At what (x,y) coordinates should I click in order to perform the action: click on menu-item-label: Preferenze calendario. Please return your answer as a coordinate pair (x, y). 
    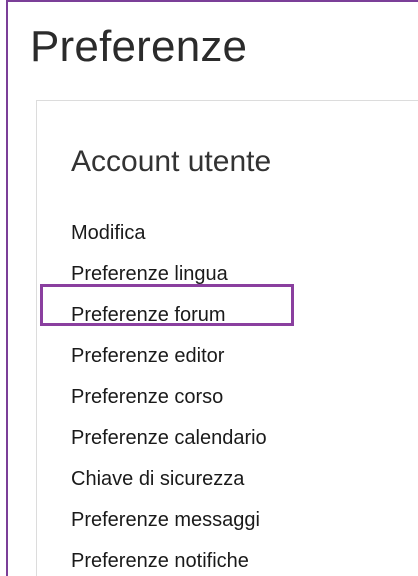
    Looking at the image, I should click on (169, 438).